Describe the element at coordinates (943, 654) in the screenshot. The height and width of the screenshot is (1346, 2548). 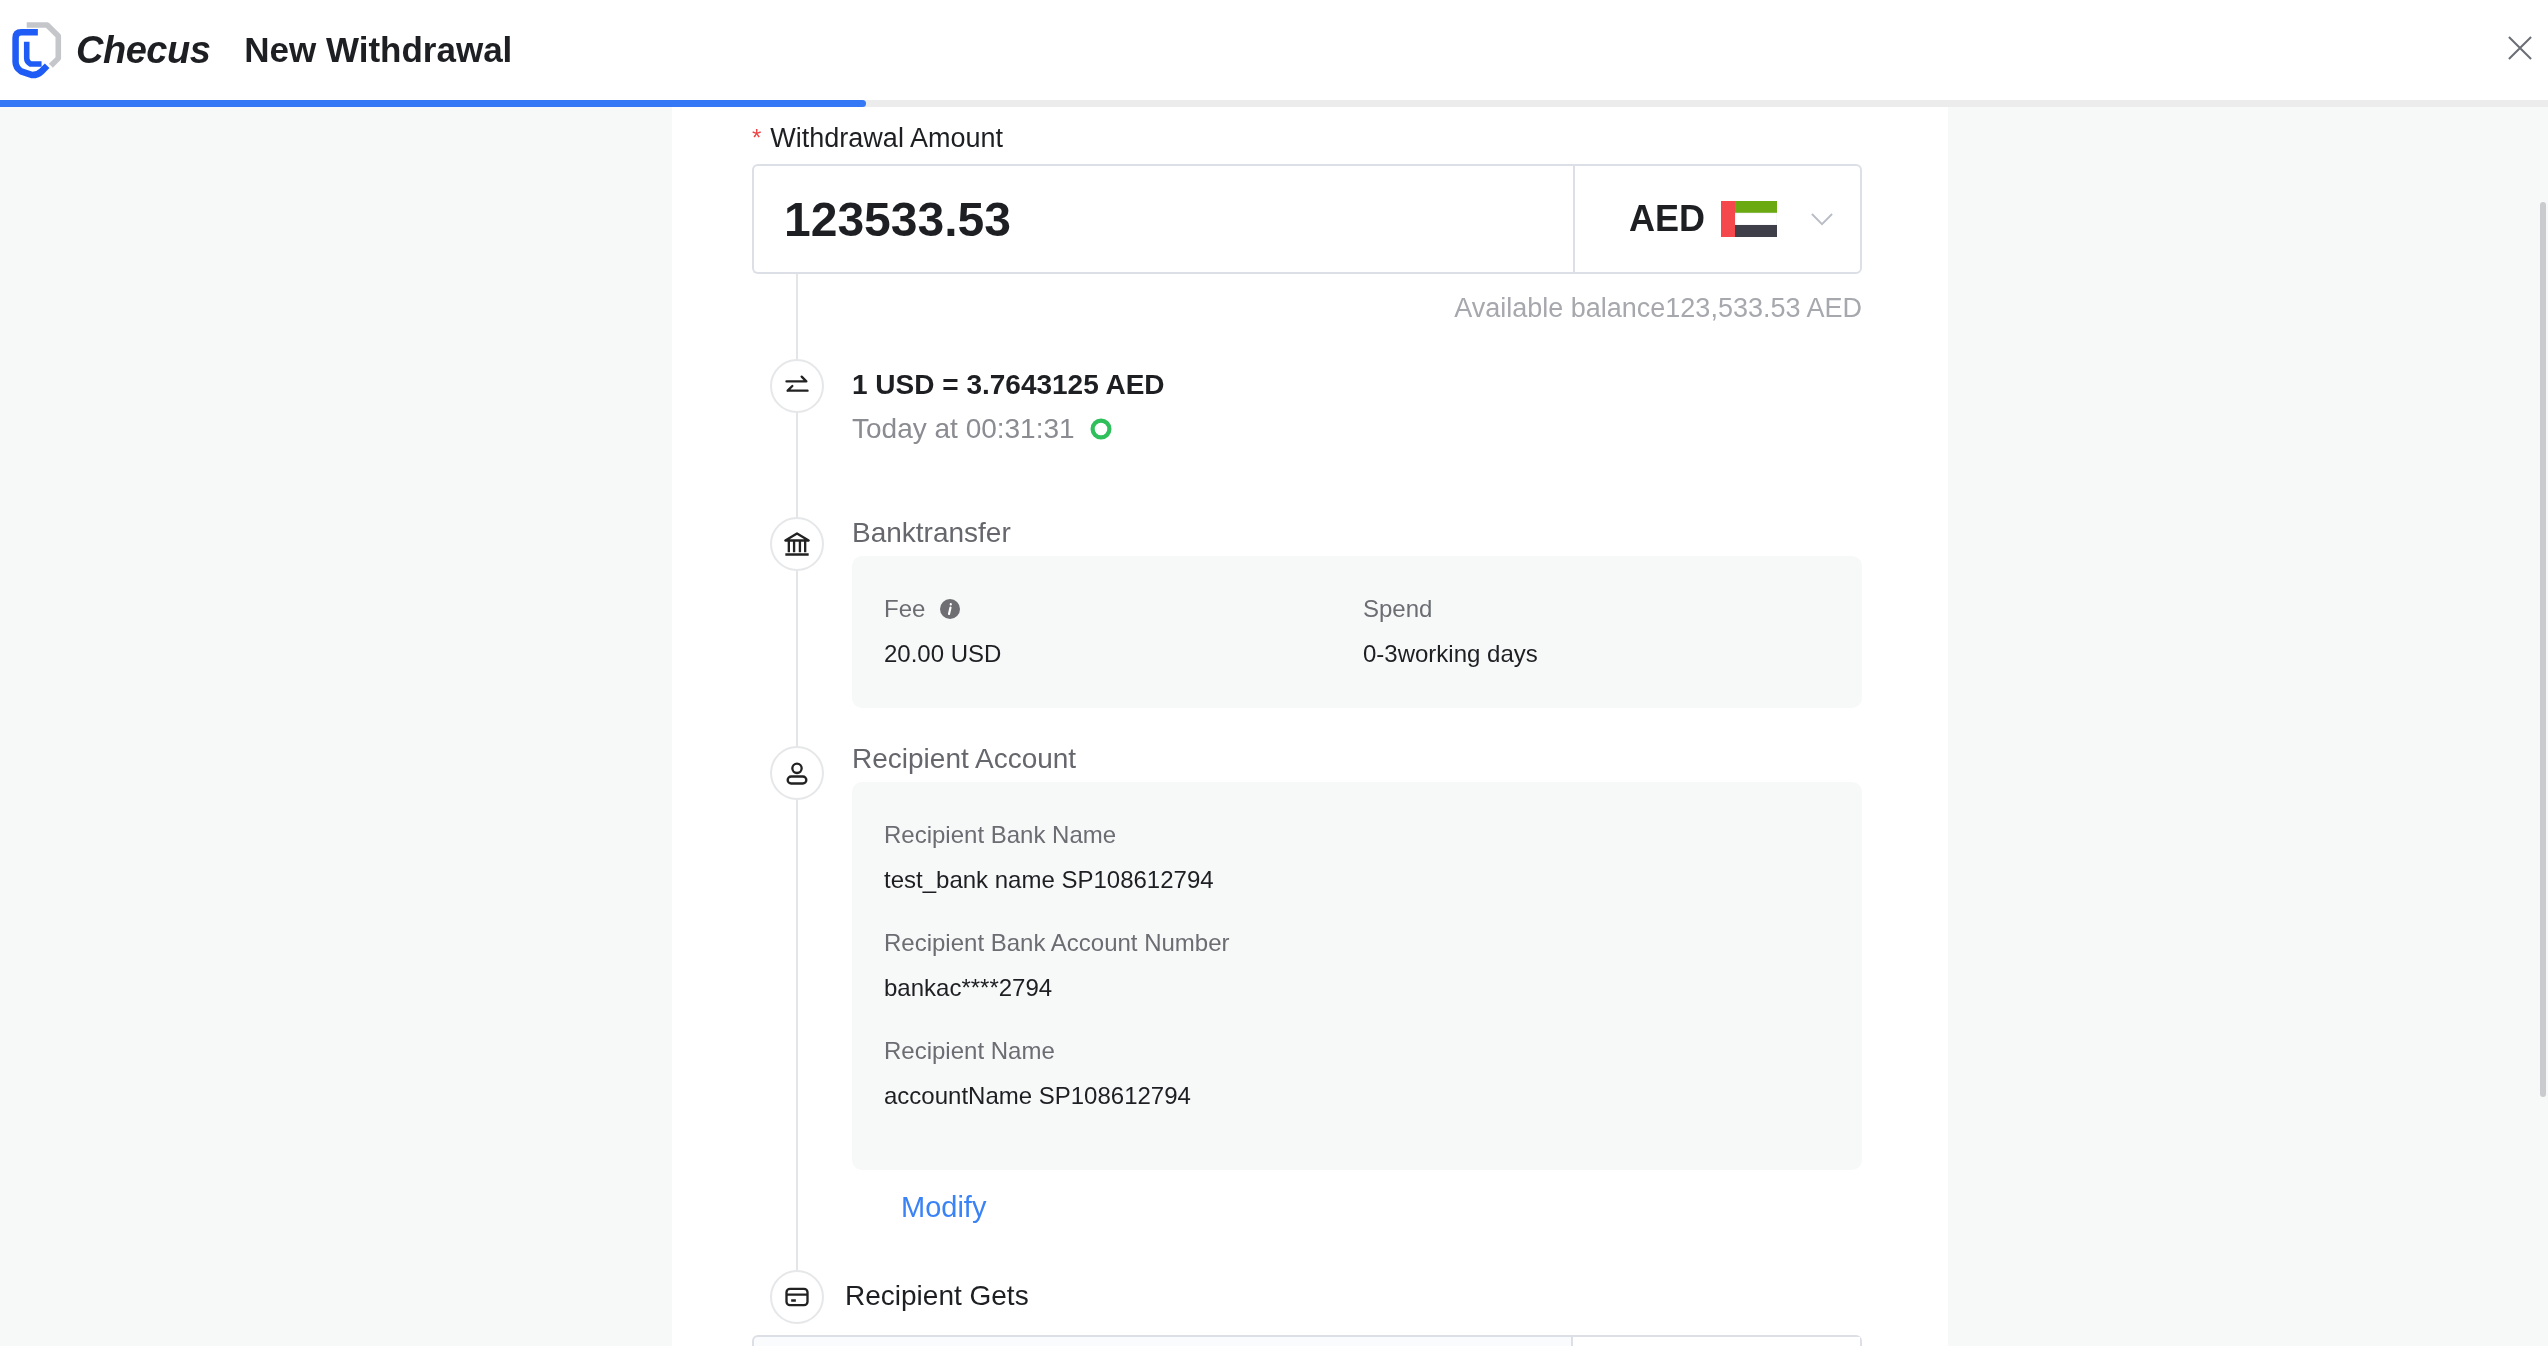
I see `detail-value: 20.00 USD` at that location.